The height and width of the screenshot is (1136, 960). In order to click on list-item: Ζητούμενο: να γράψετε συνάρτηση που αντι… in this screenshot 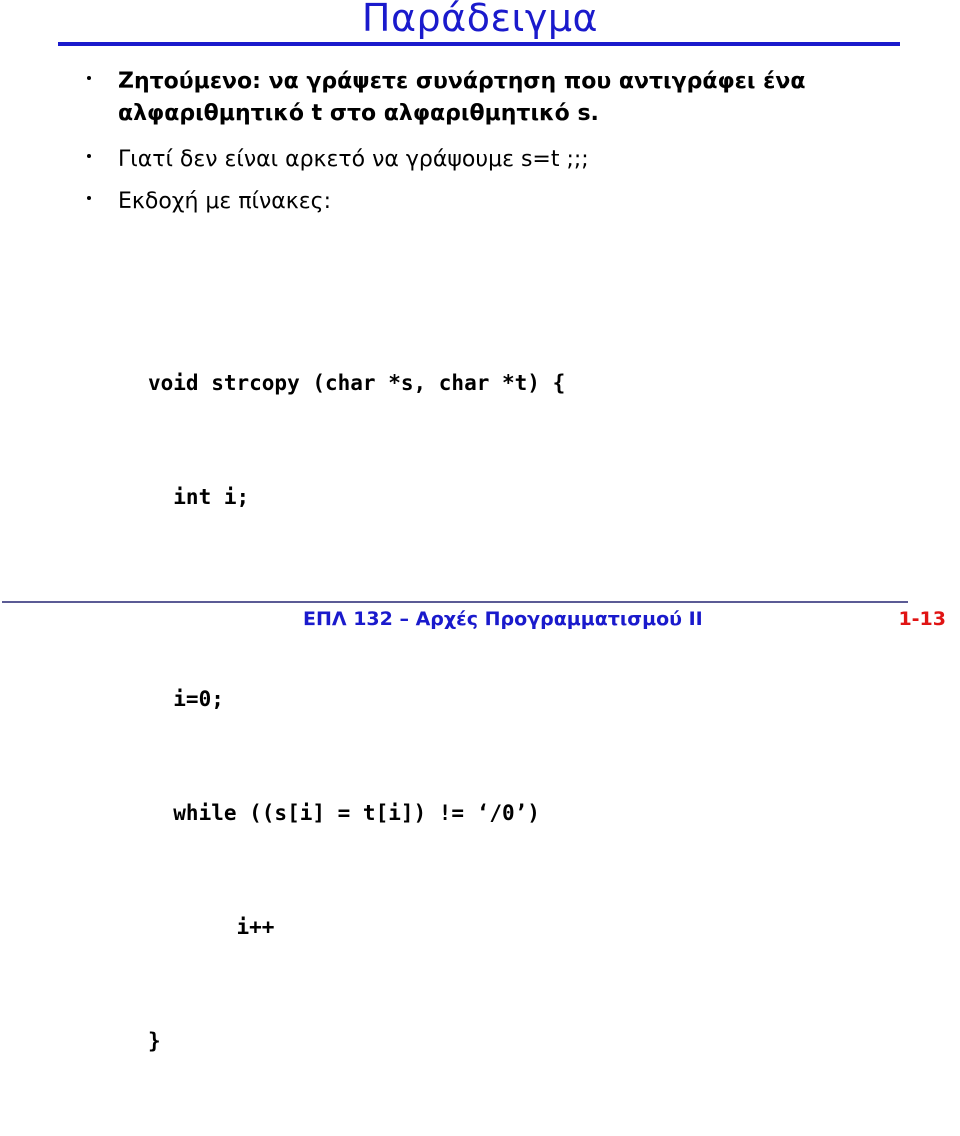, I will do `click(475, 98)`.